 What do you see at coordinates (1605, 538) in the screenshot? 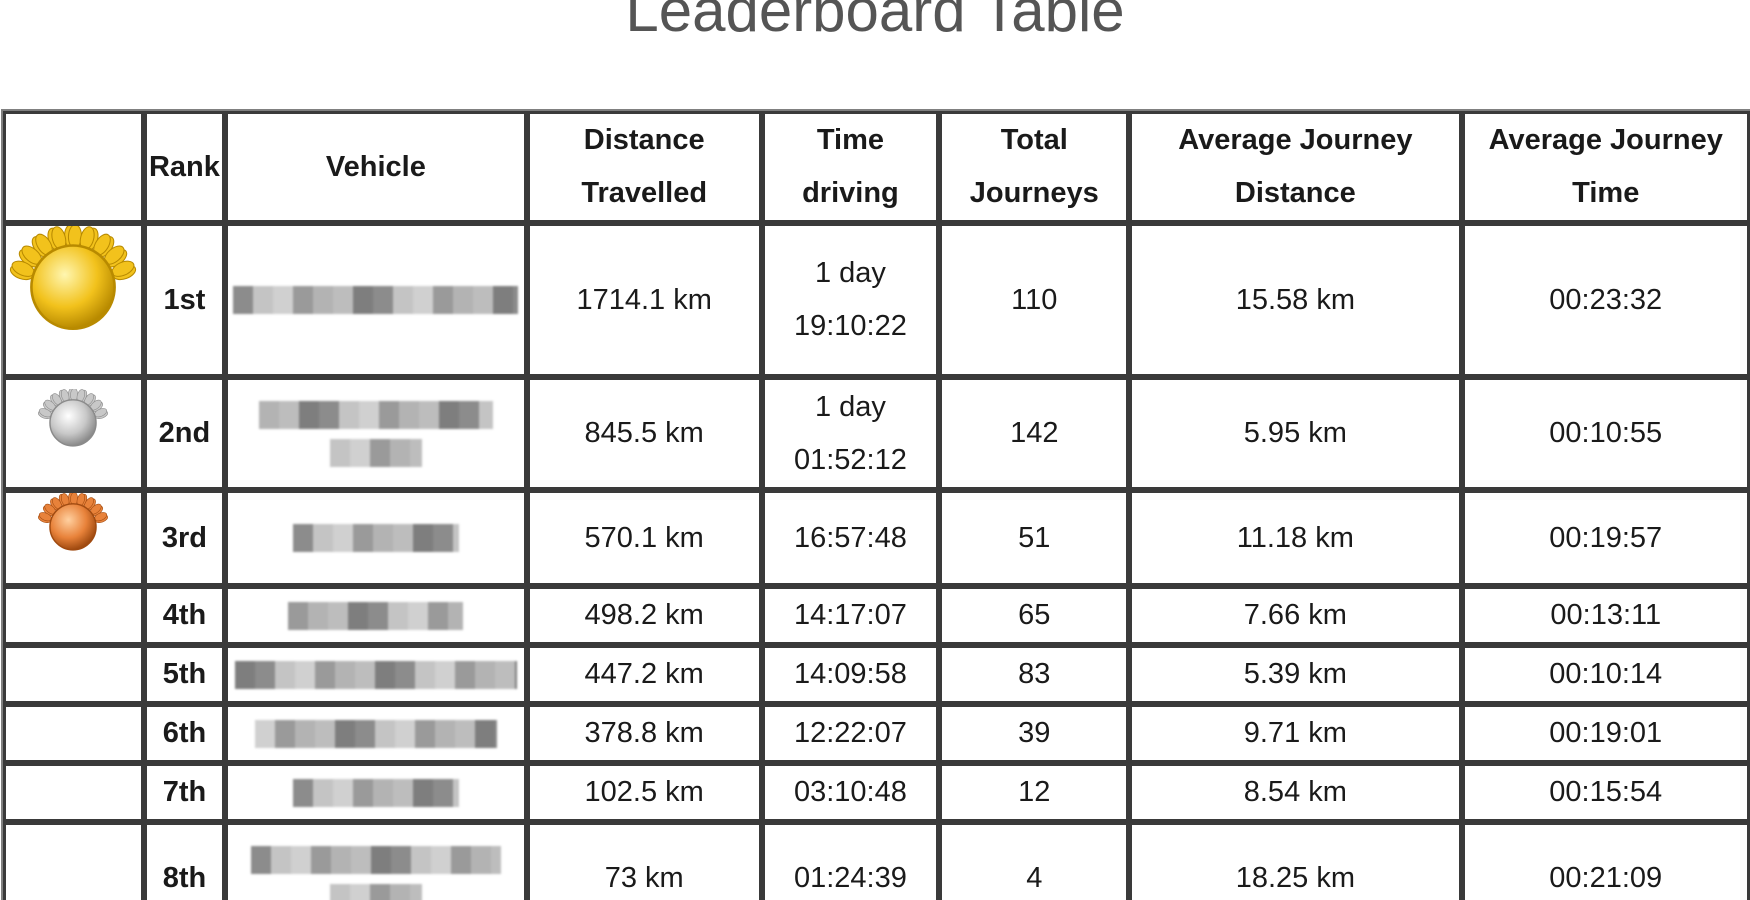
I see `avg-time-cell: 00:19:57` at bounding box center [1605, 538].